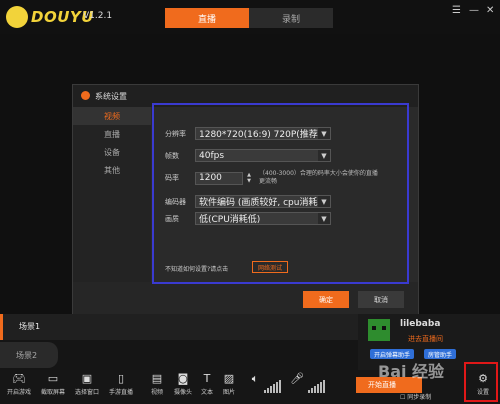 This screenshot has width=500, height=404. Describe the element at coordinates (19, 378) in the screenshot. I see `gamepad-icon: 🎮︎` at that location.